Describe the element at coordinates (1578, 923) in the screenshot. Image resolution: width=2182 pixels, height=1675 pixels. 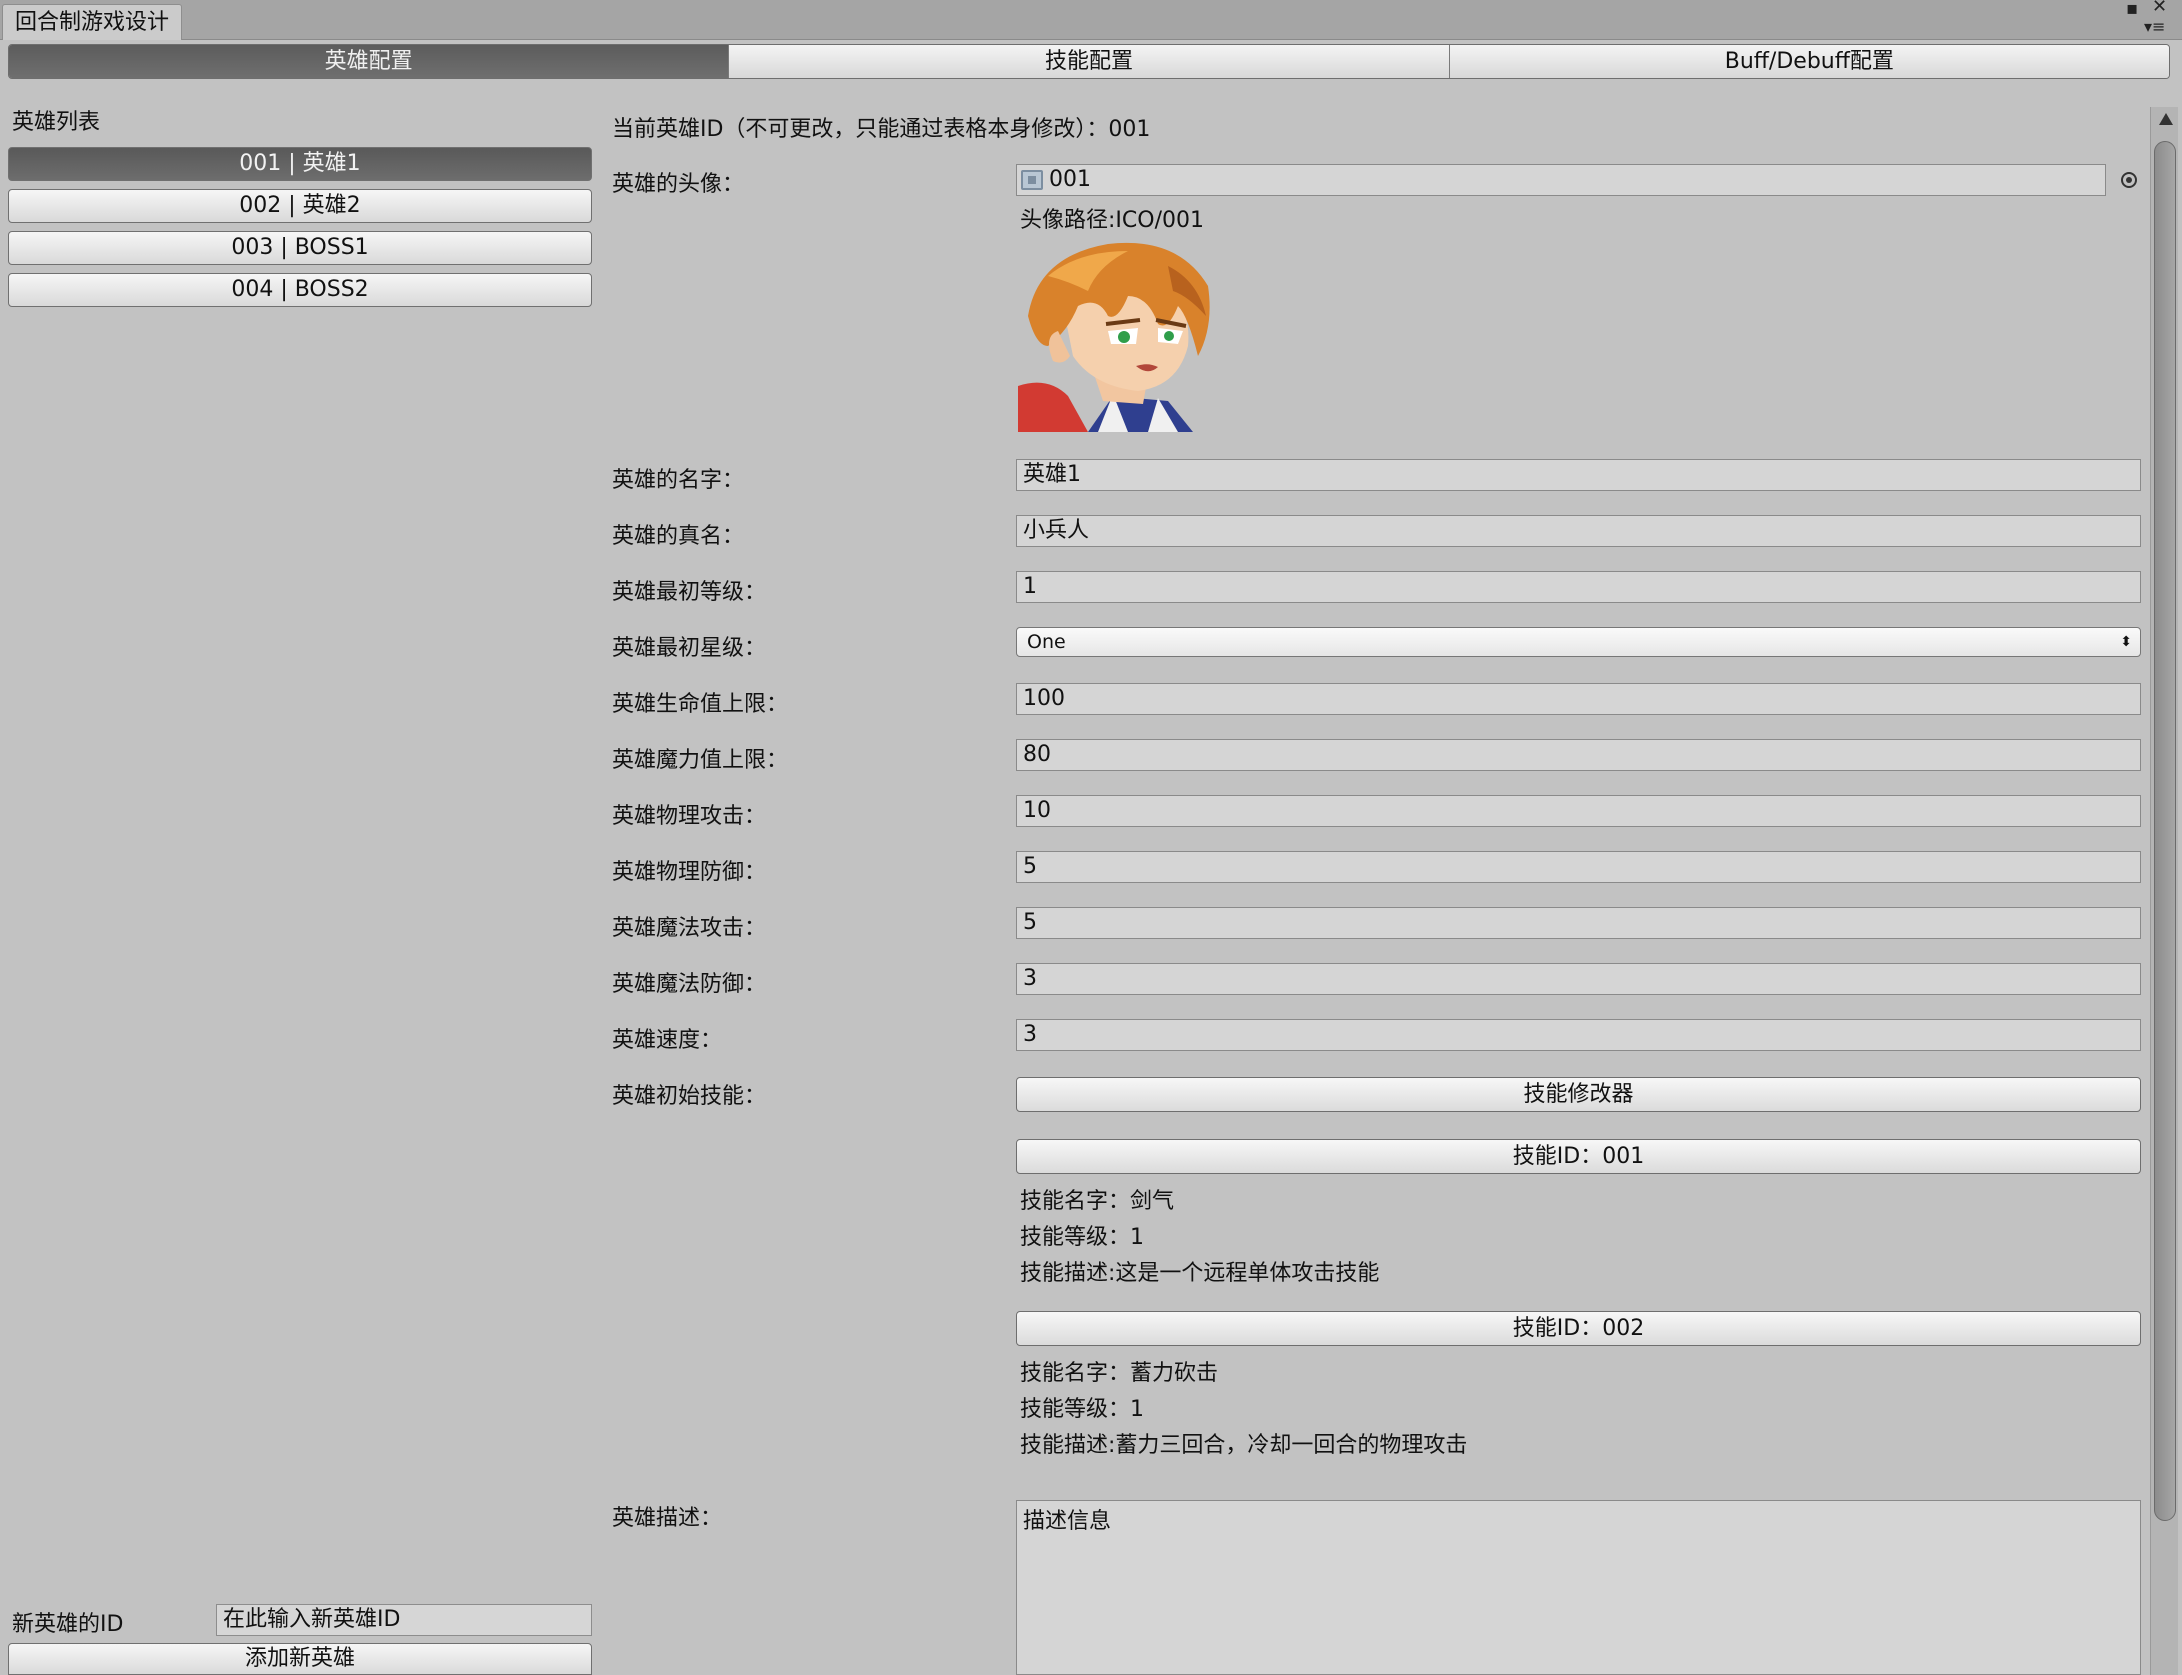
I see `matk-field: 5` at that location.